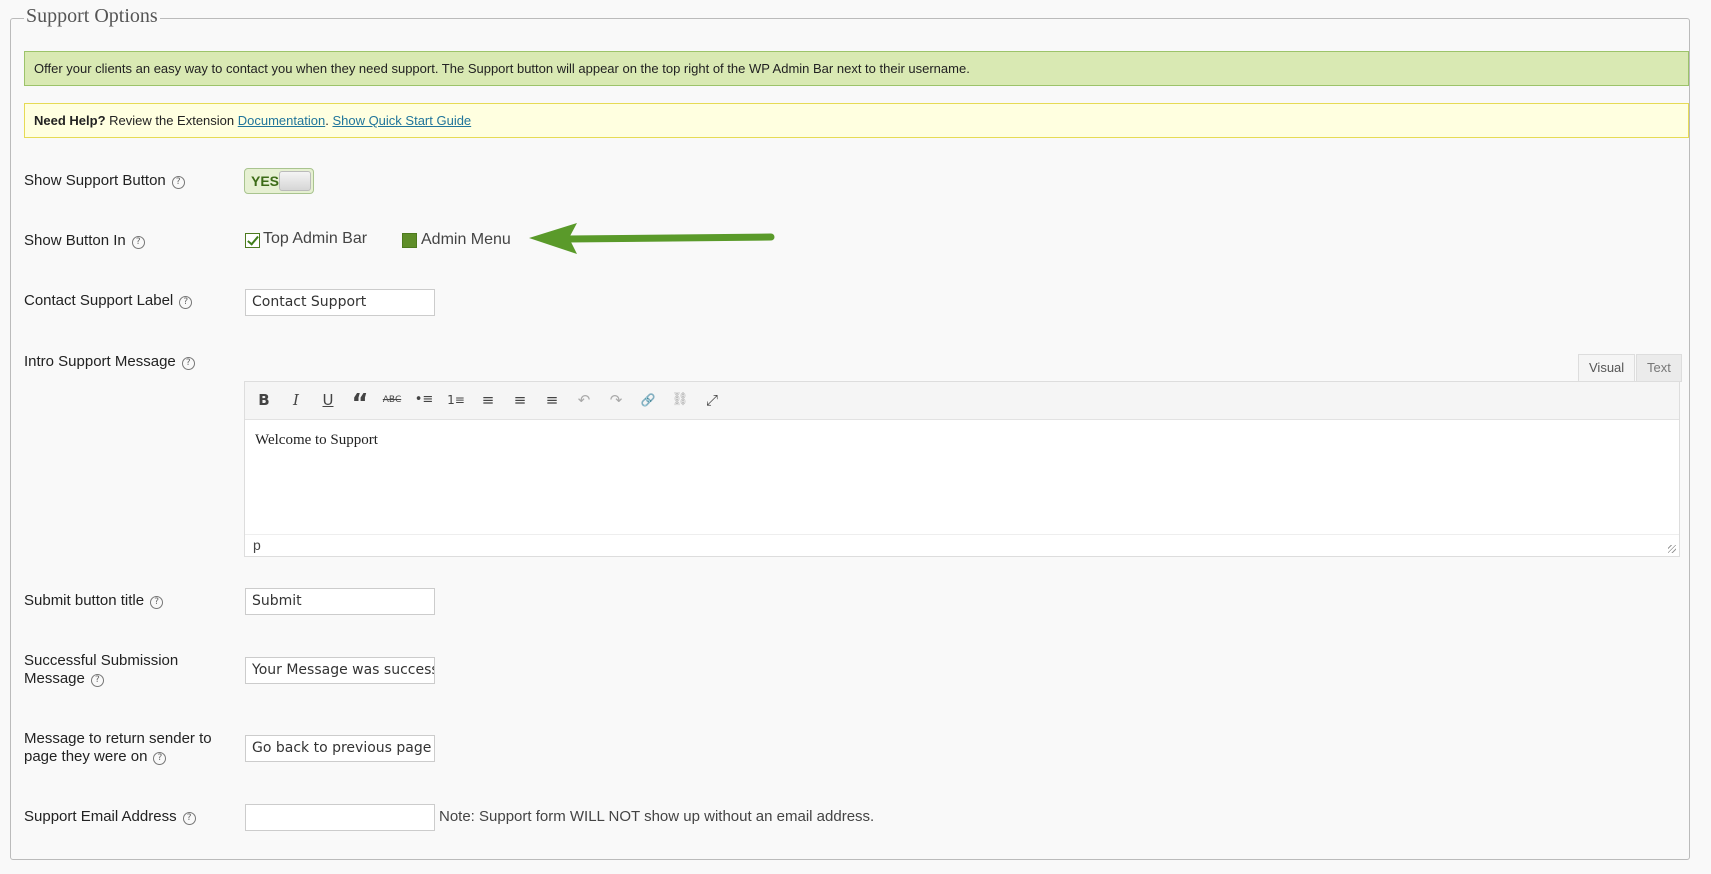 The width and height of the screenshot is (1711, 874). I want to click on help-notice-bold: Need Help?, so click(70, 120).